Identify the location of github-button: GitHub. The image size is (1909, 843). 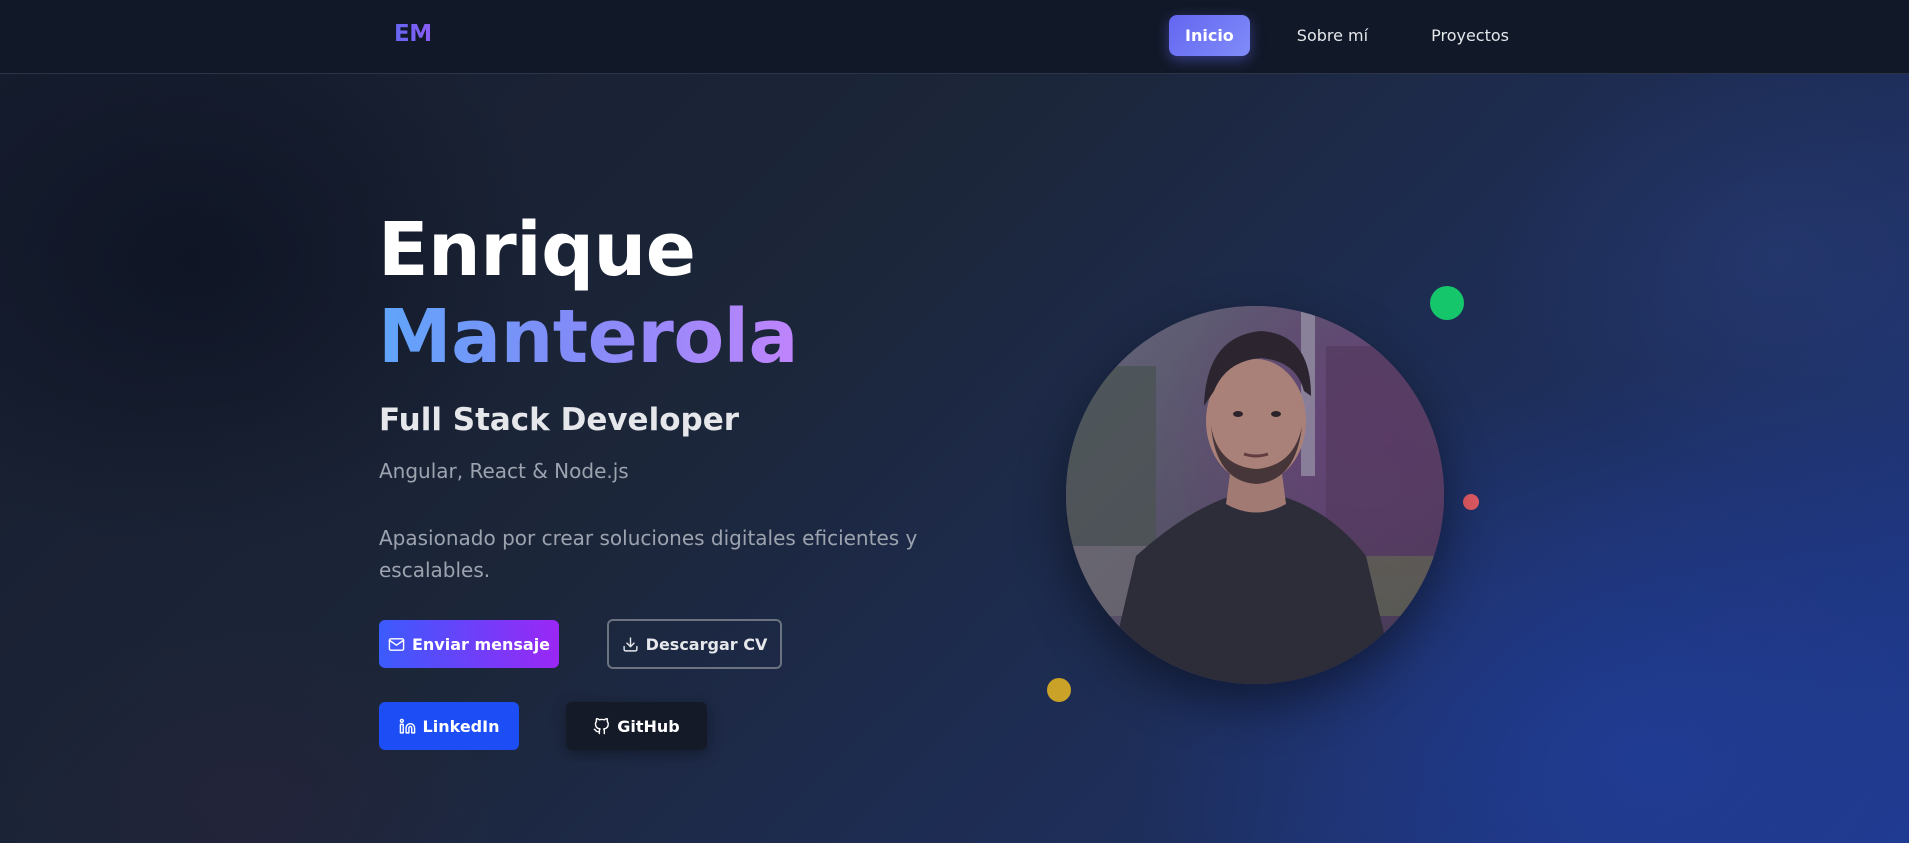
(636, 726).